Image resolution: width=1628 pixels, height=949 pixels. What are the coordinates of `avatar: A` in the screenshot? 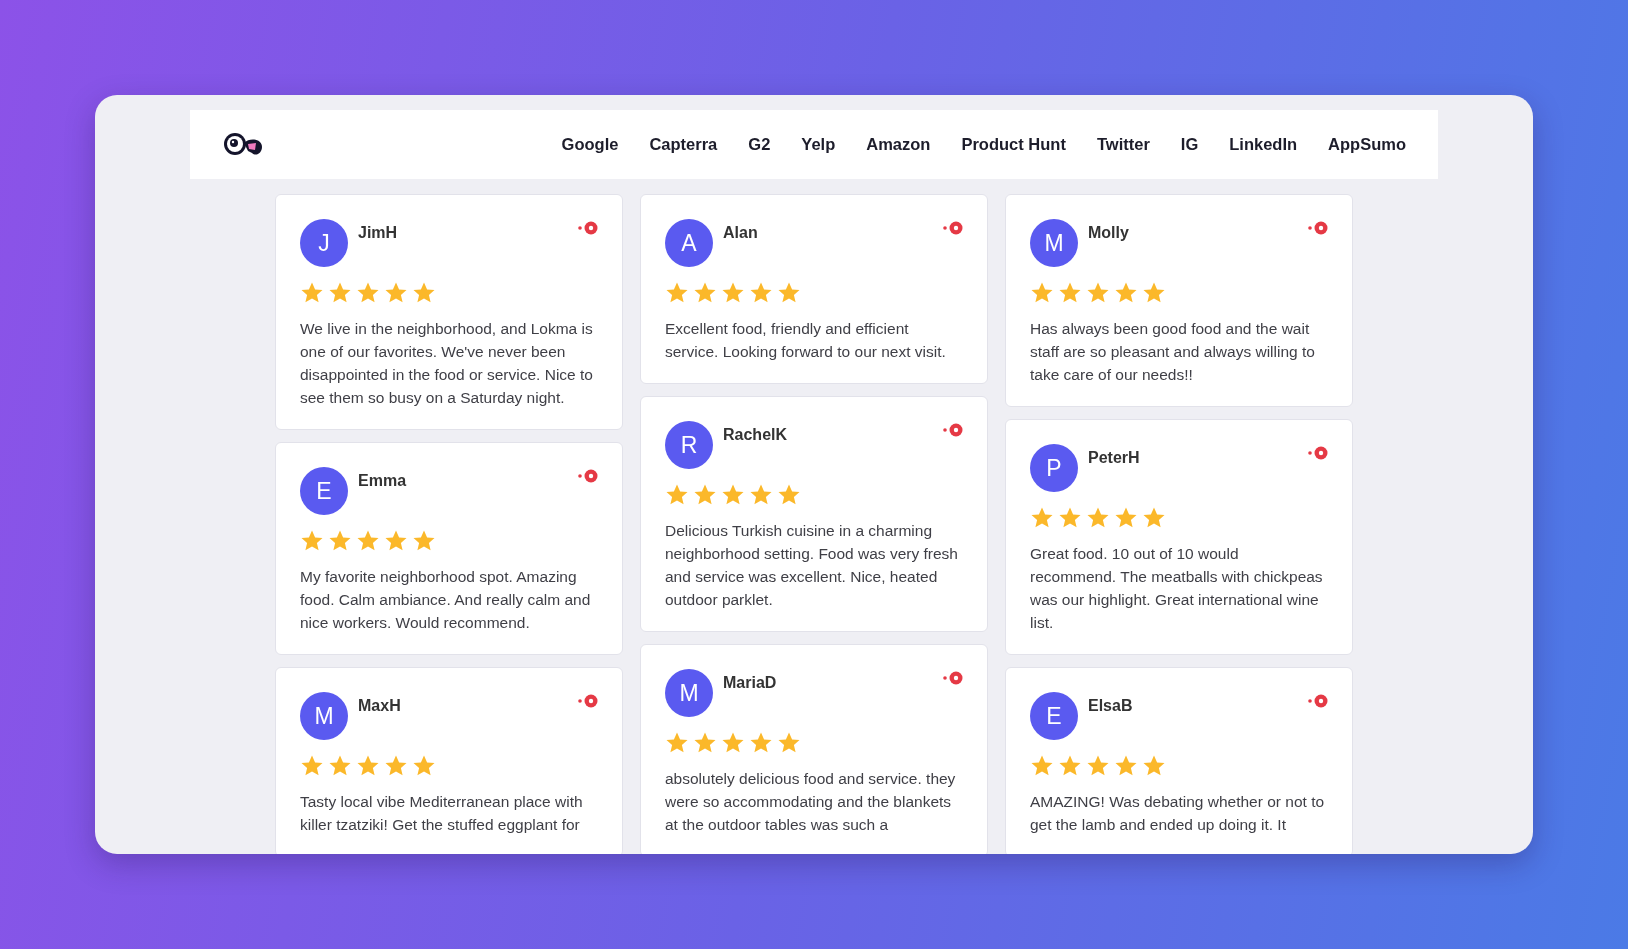 It's located at (689, 243).